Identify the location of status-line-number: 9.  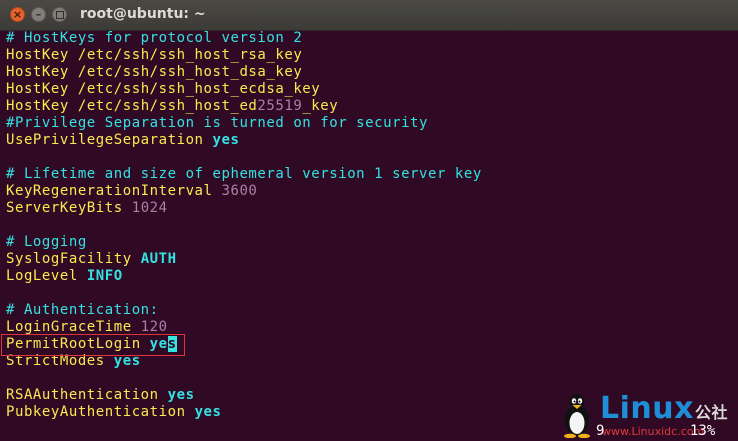
(600, 431).